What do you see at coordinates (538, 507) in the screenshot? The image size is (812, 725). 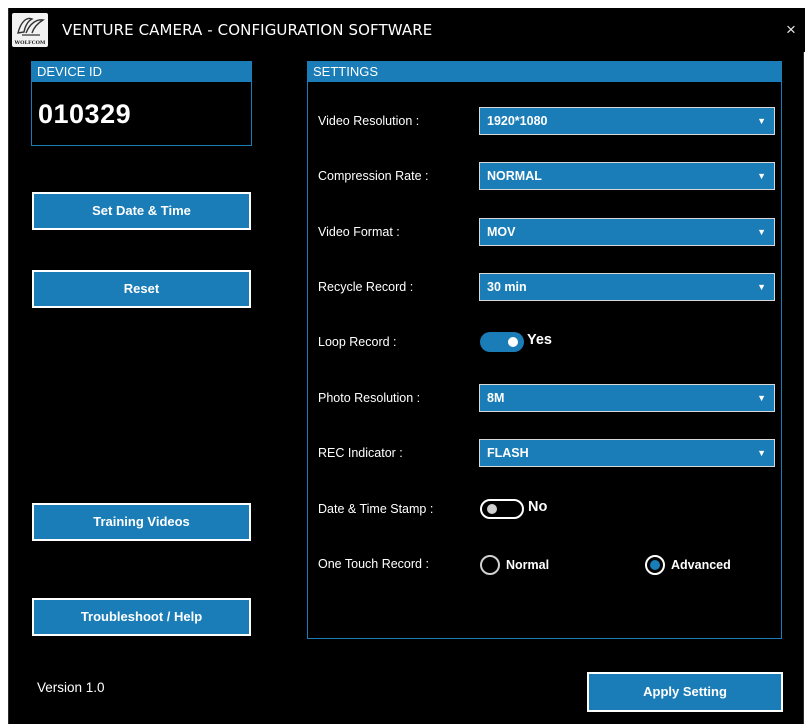 I see `date-time-stamp-state: No` at bounding box center [538, 507].